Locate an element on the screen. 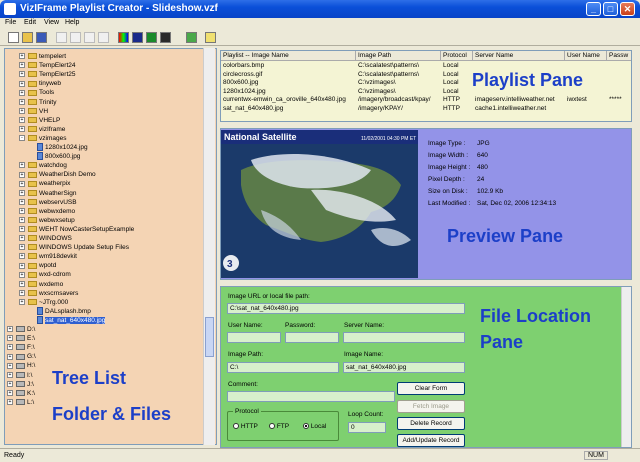 The height and width of the screenshot is (462, 640). radio-ftp: FTP is located at coordinates (279, 426).